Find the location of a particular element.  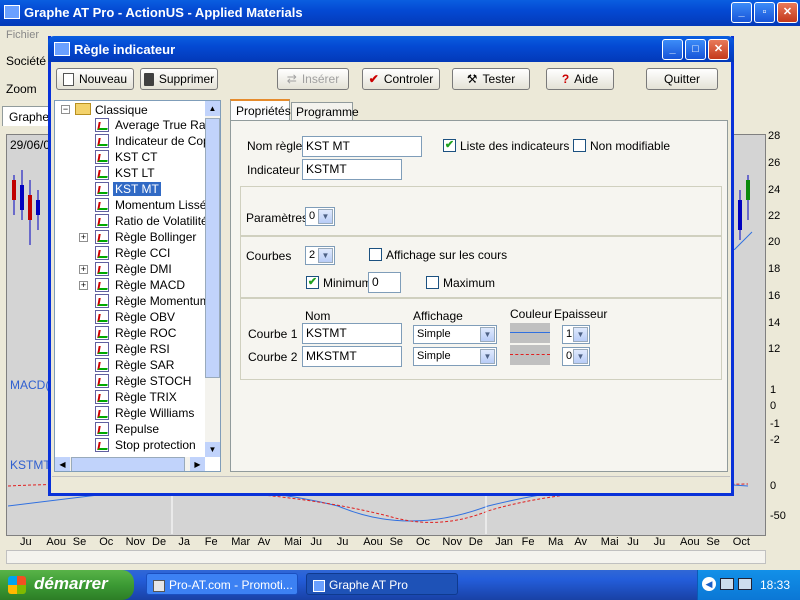

quitter-button: Quitter is located at coordinates (682, 79).